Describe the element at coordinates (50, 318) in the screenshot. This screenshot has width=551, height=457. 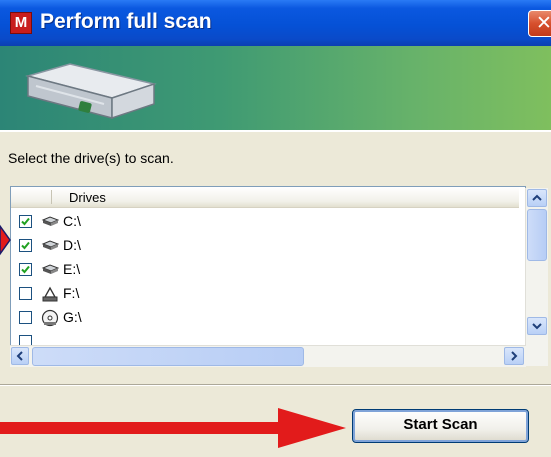
I see `cd-drive-icon` at that location.